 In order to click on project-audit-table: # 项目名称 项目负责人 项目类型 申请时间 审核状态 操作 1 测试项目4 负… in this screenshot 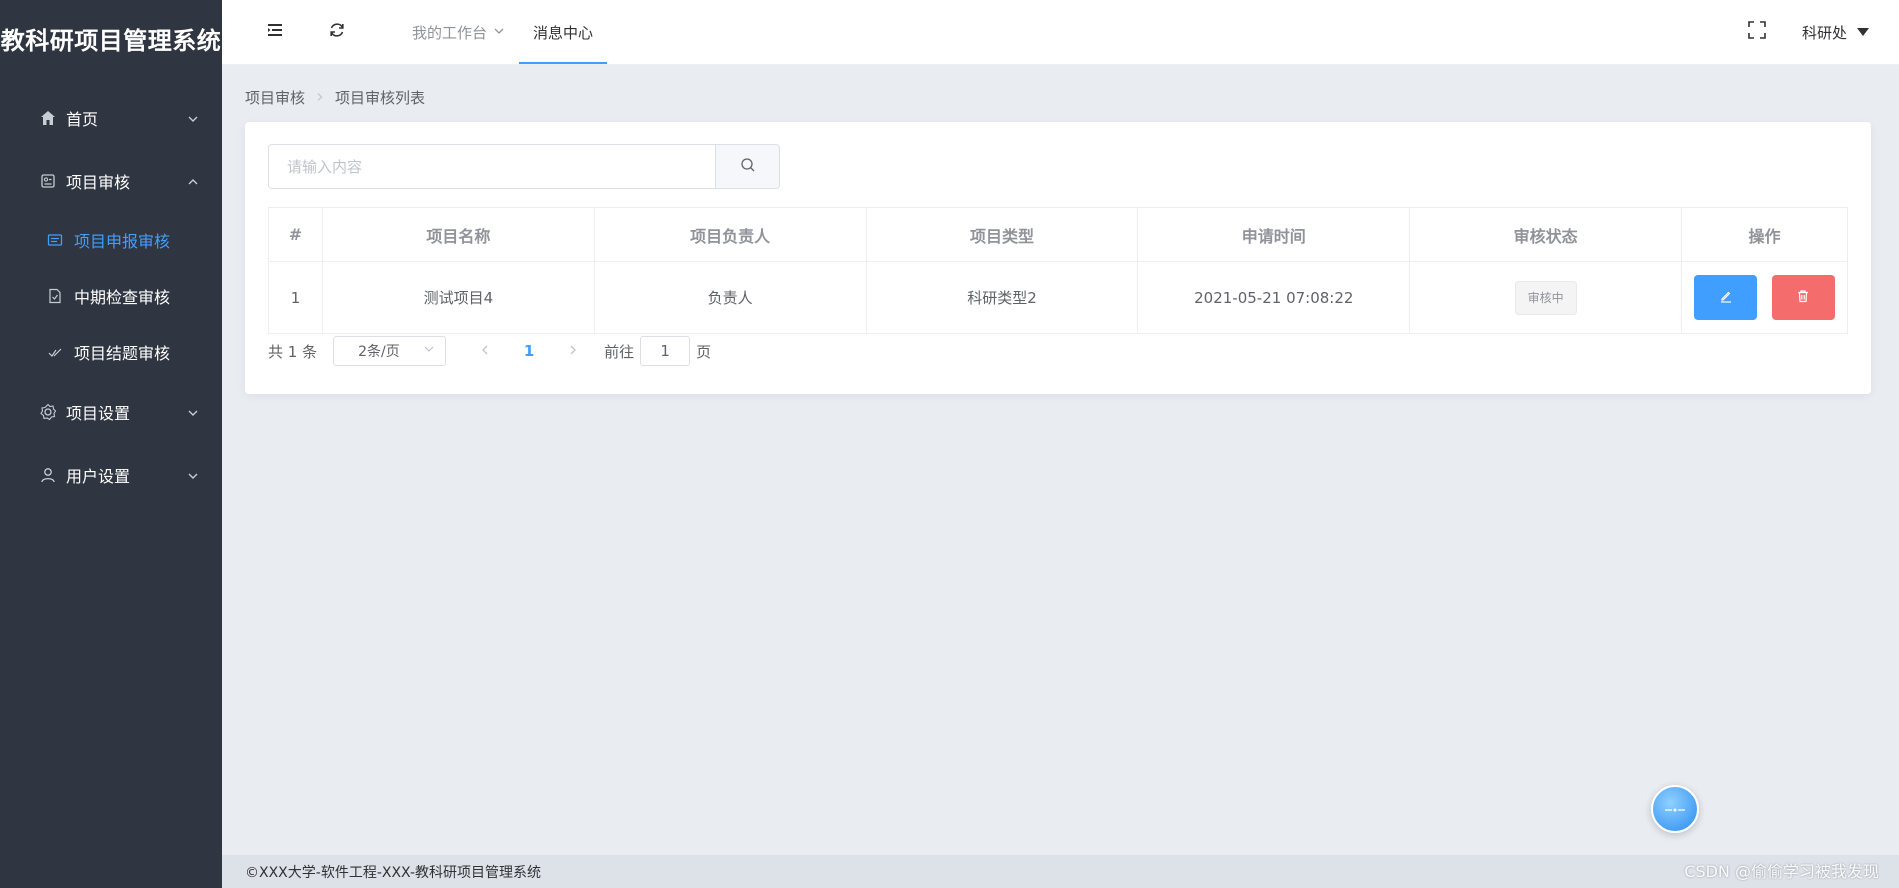, I will do `click(1058, 270)`.